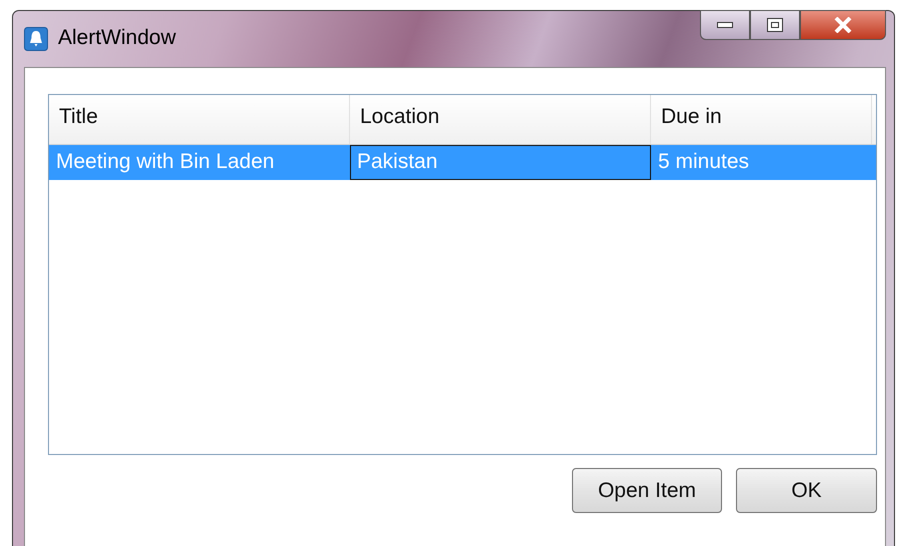 The image size is (907, 546). Describe the element at coordinates (703, 162) in the screenshot. I see `table-cell-text: 5 minutes` at that location.